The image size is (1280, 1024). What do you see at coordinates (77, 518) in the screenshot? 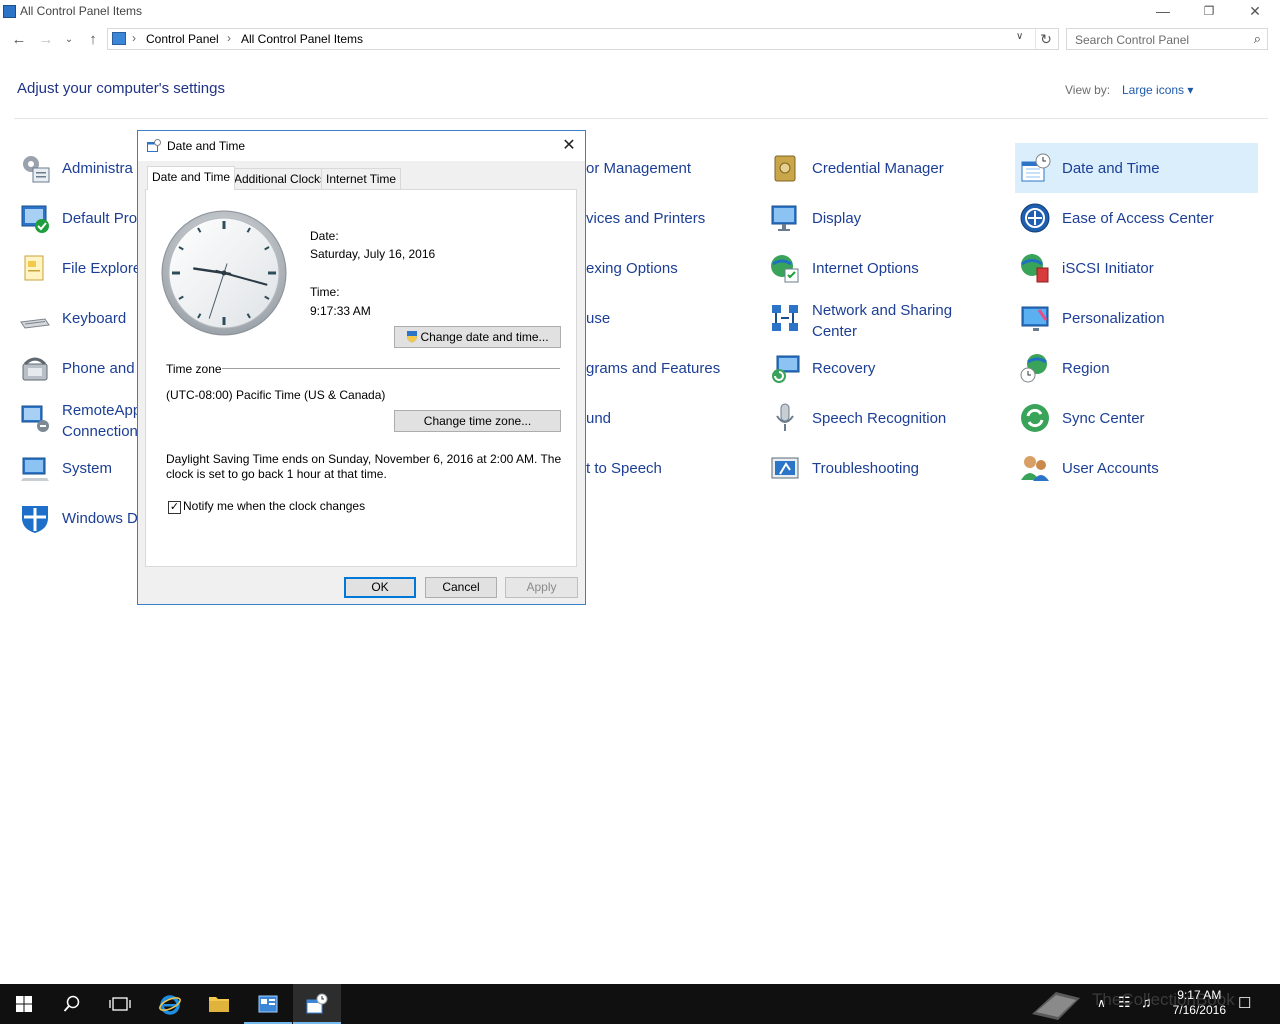
I see `item-windows-defender: Windows D` at bounding box center [77, 518].